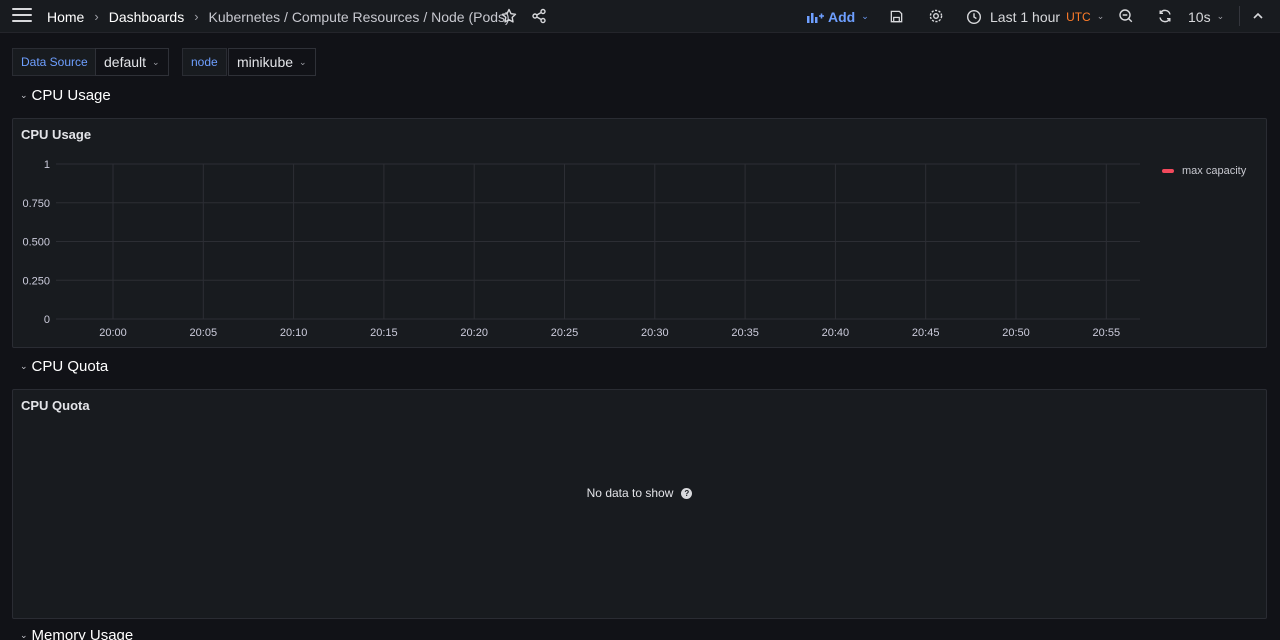 The image size is (1280, 640). What do you see at coordinates (384, 333) in the screenshot?
I see `x-tick-label: 20:15` at bounding box center [384, 333].